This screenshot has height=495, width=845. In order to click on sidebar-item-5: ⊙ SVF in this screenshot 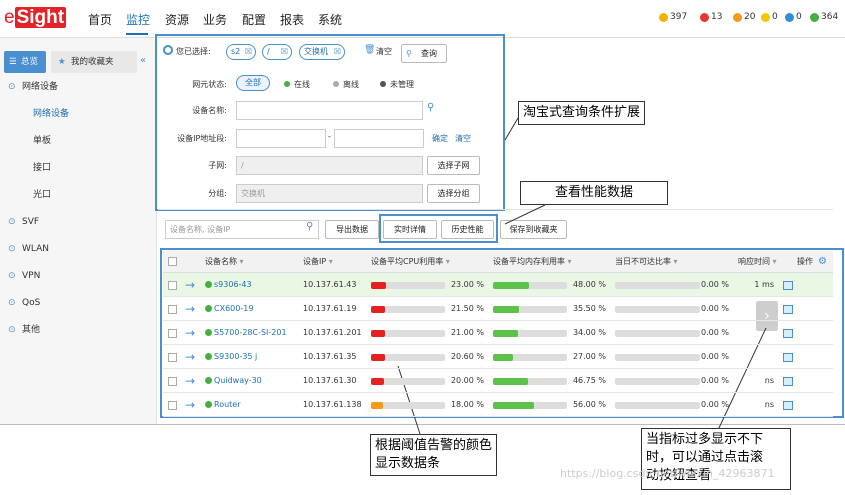, I will do `click(78, 222)`.